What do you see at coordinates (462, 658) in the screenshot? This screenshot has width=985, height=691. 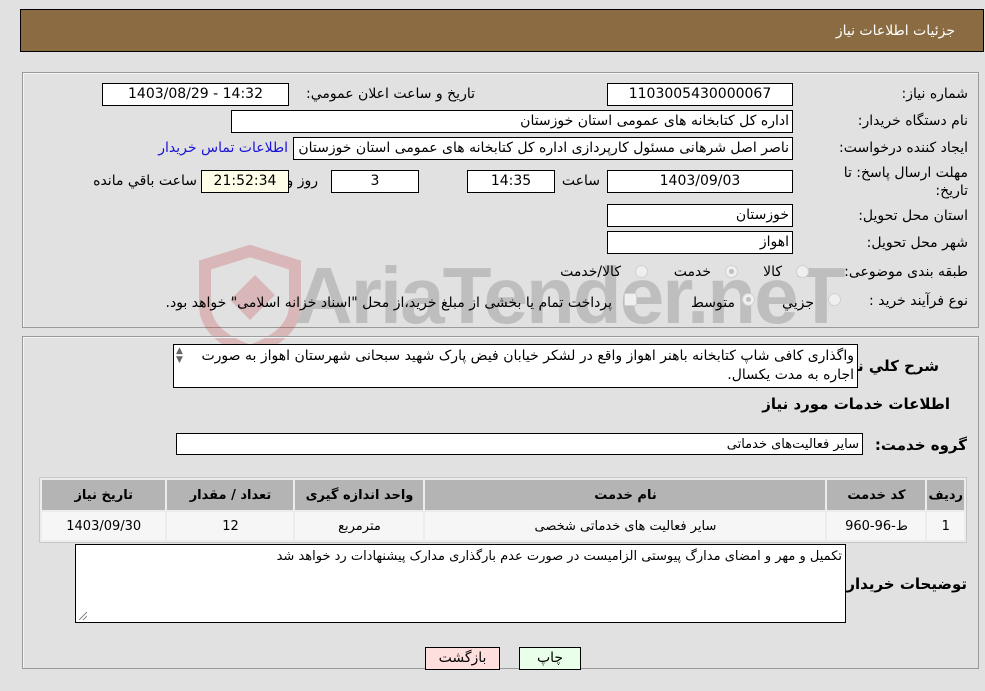 I see `back-button: بازگشت` at bounding box center [462, 658].